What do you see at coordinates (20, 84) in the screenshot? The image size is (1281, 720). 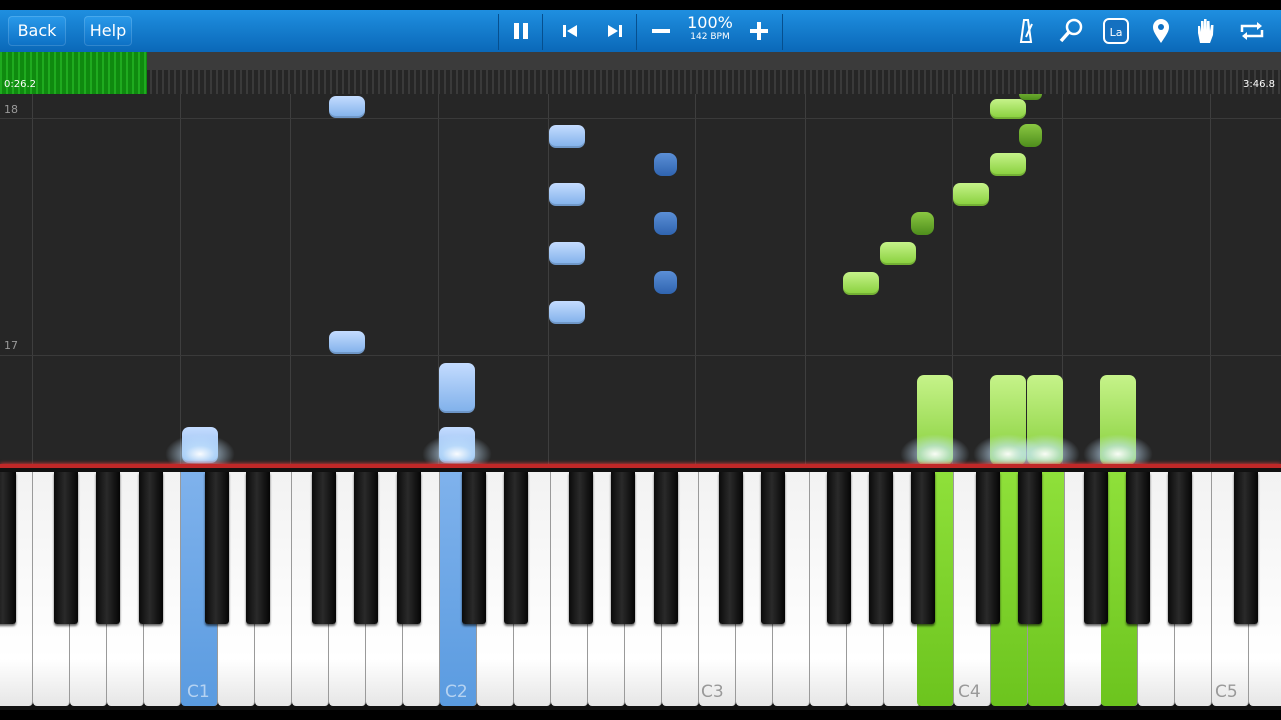 I see `current-time: 0:26.2` at bounding box center [20, 84].